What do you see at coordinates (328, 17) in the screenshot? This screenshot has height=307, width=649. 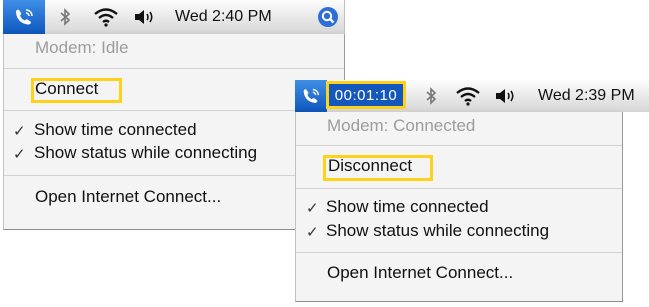 I see `spotlight-icon` at bounding box center [328, 17].